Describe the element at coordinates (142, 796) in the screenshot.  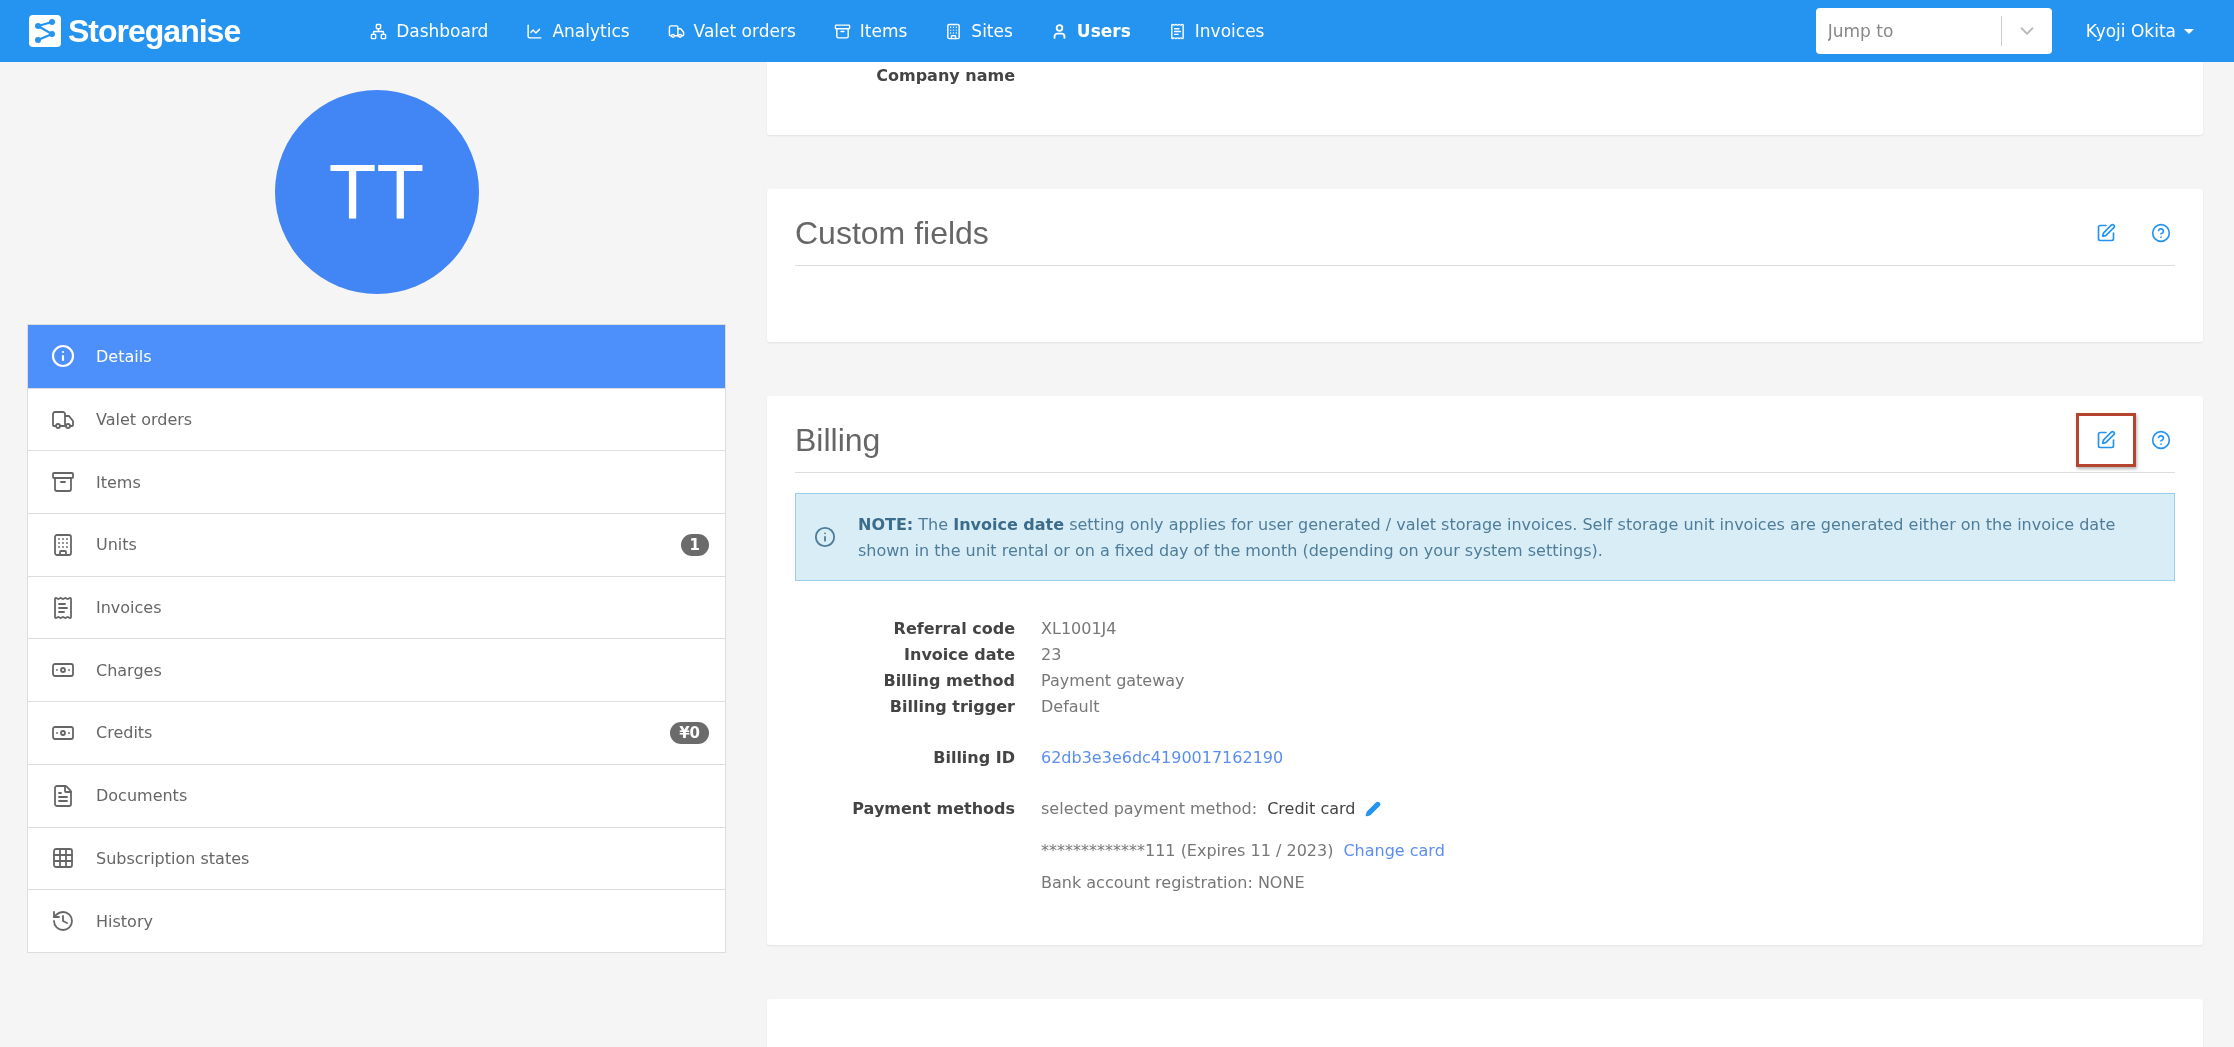
I see `sidebar-label: Documents` at that location.